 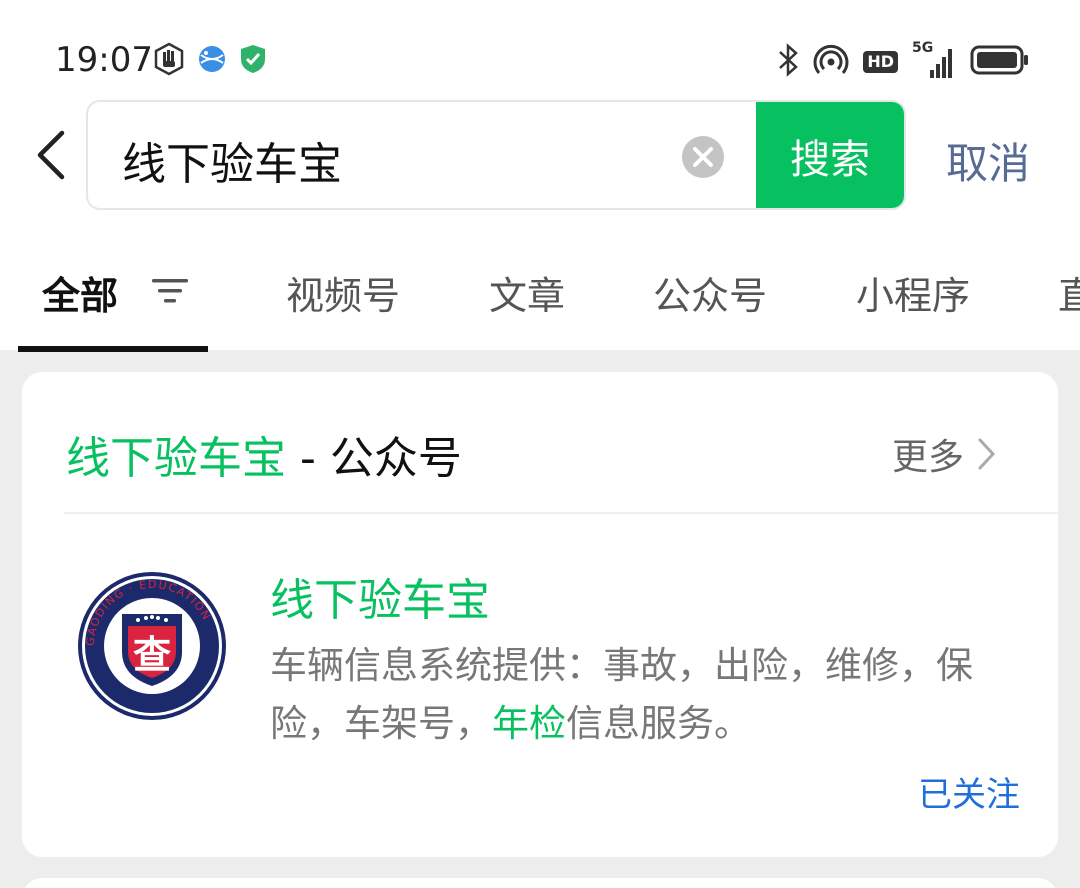 I want to click on filter-button, so click(x=170, y=291).